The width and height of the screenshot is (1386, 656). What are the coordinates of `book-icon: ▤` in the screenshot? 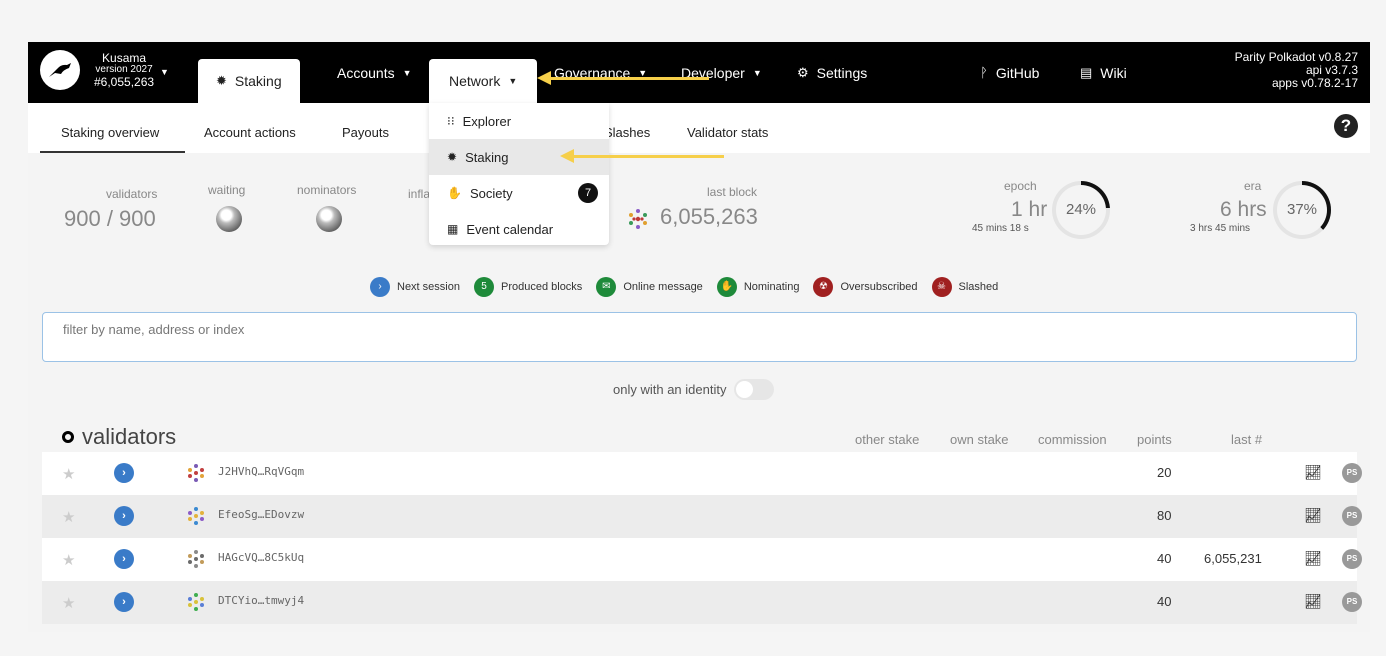 It's located at (1086, 72).